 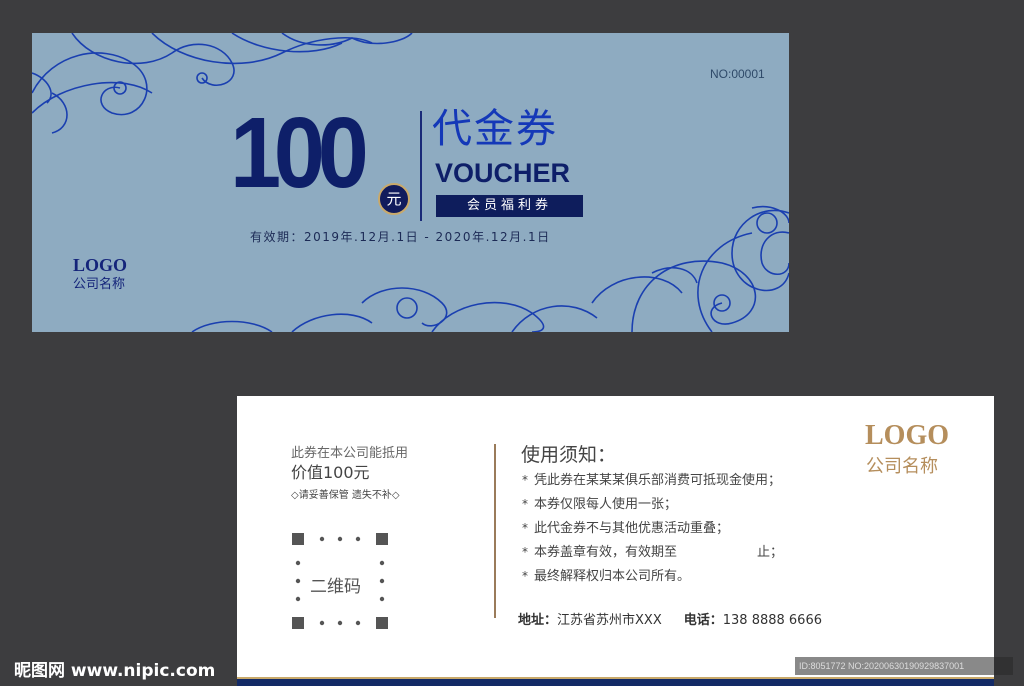 I want to click on redeem-value: 价值100元, so click(x=330, y=472).